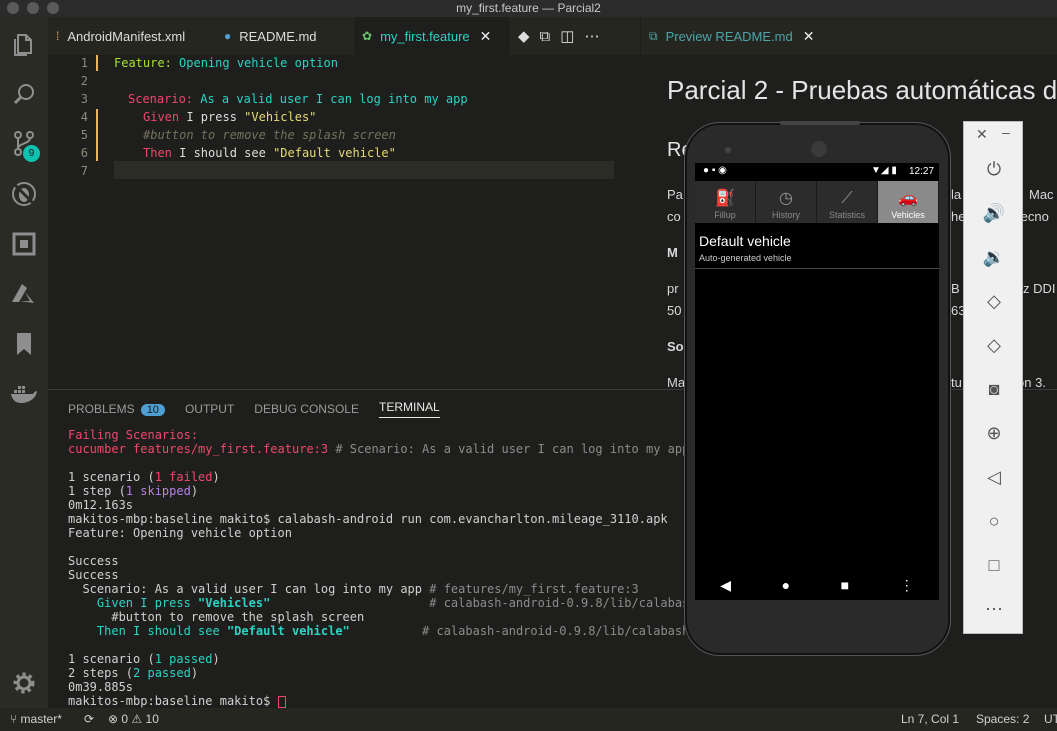  I want to click on code-line: Then I should see "Default vehicle", so click(269, 153).